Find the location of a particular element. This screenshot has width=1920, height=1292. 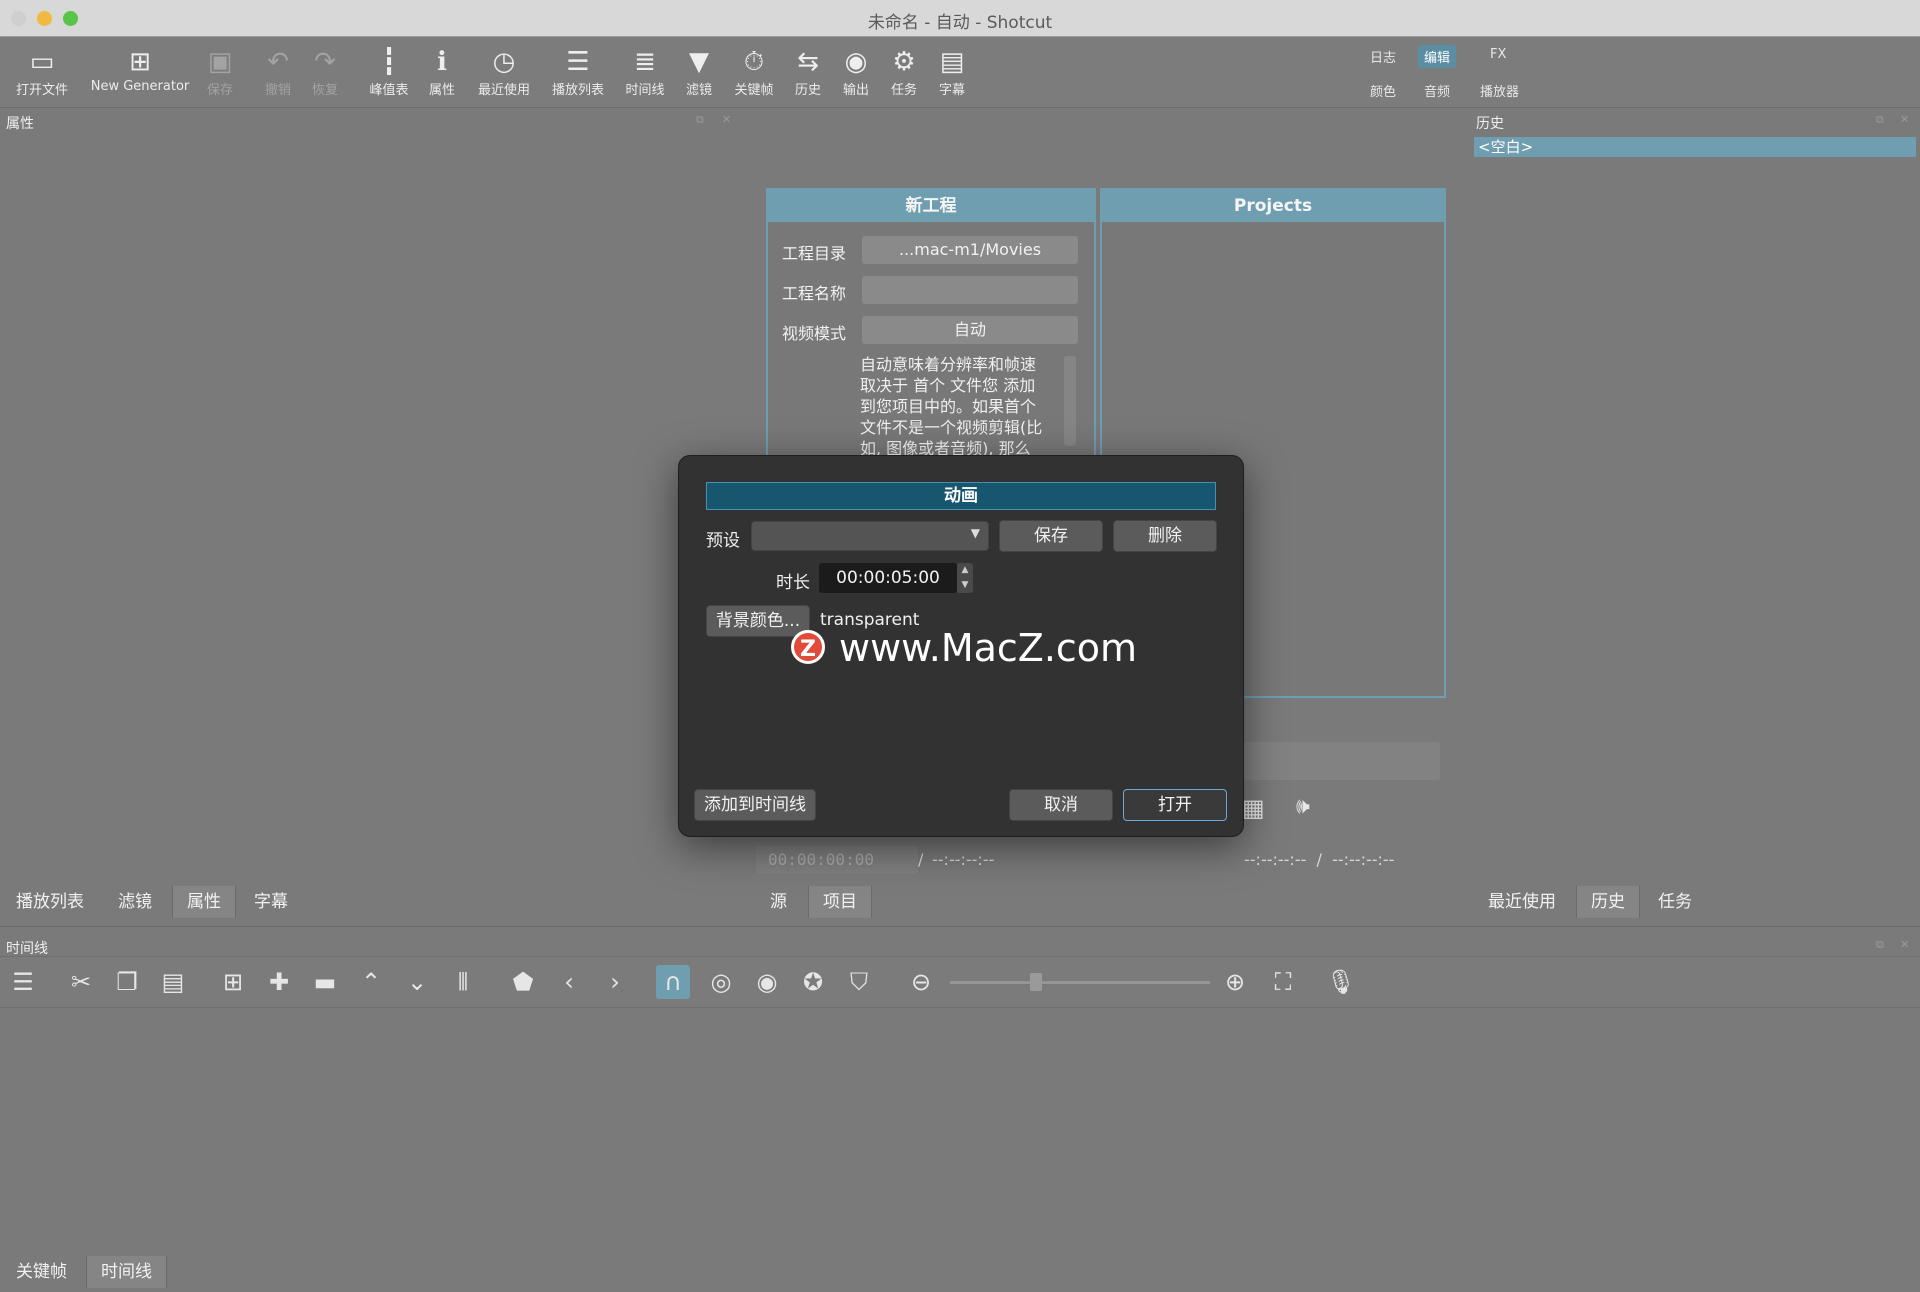

new-generator-button: ⊞ New Generator is located at coordinates (140, 69).